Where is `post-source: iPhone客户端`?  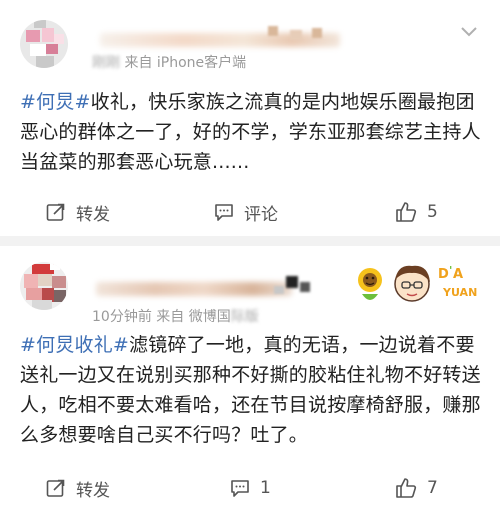
post-source: iPhone客户端 is located at coordinates (201, 63).